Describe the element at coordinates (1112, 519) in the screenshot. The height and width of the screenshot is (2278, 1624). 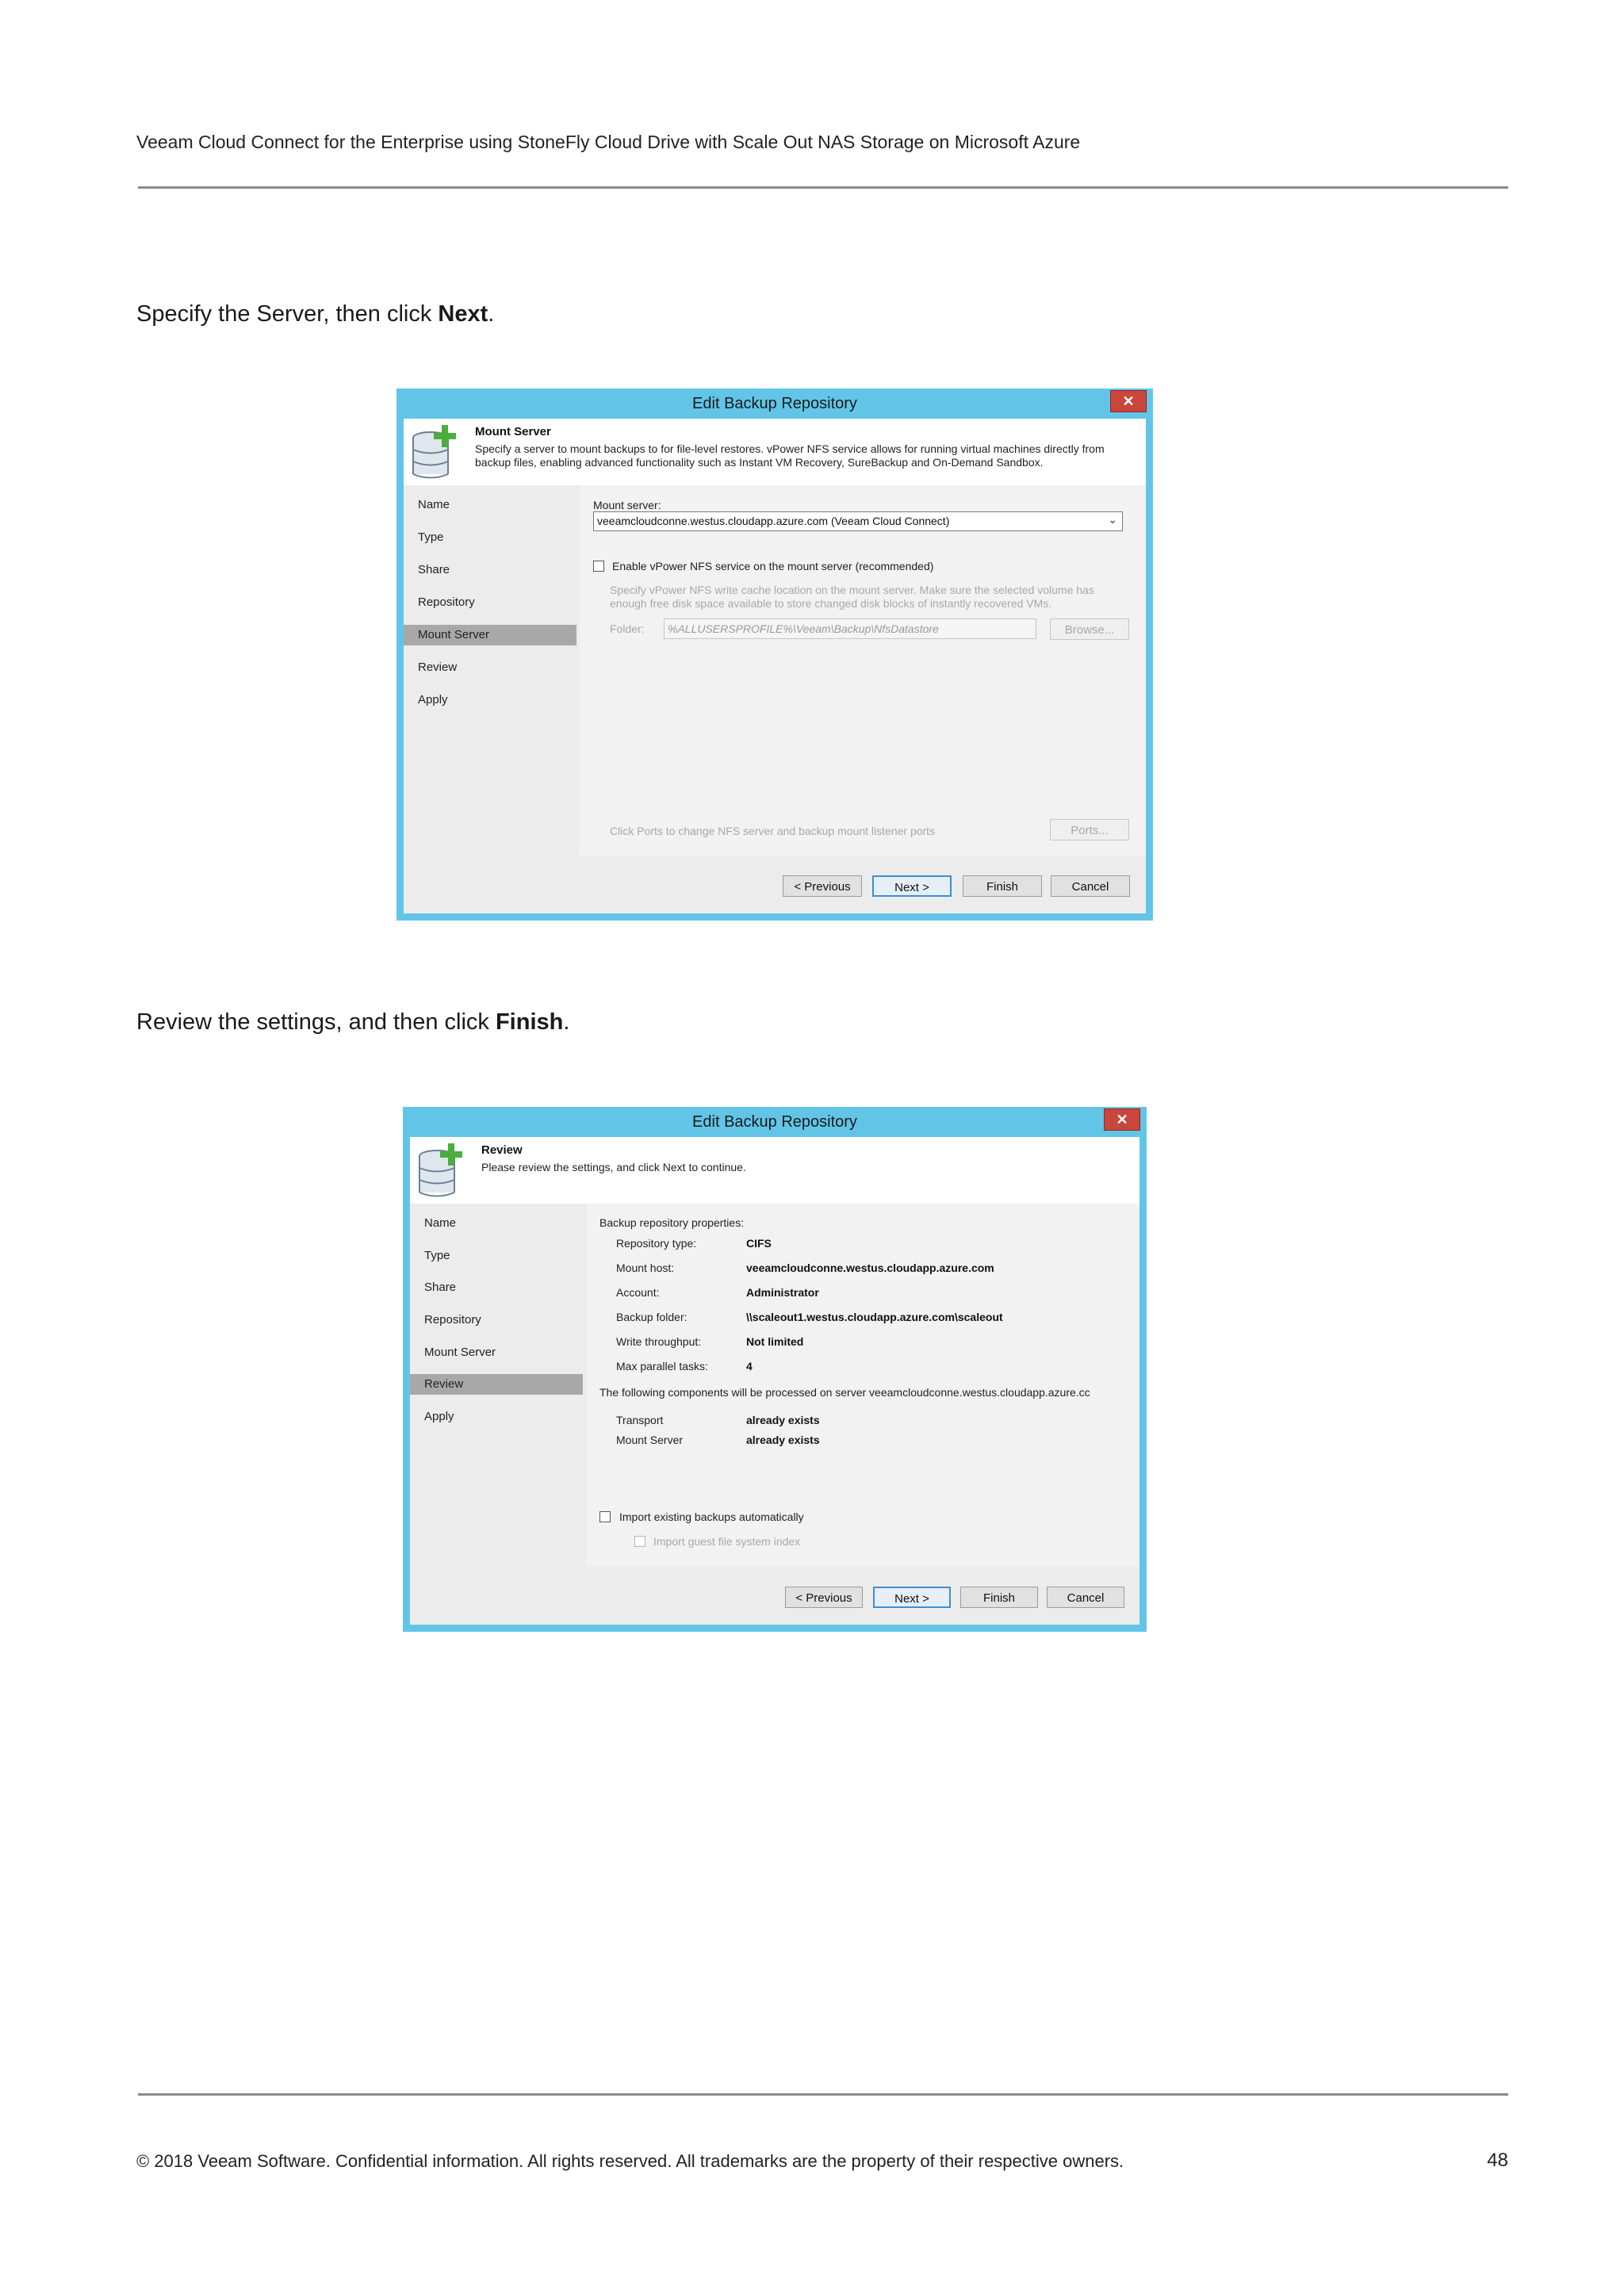
I see `chevron-down-icon: ⌄` at that location.